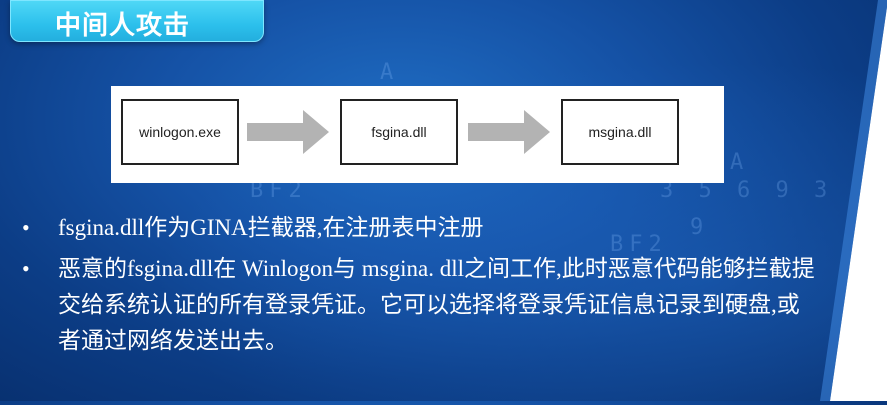 This screenshot has height=405, width=887. I want to click on slide-title: 中间人攻击, so click(123, 26).